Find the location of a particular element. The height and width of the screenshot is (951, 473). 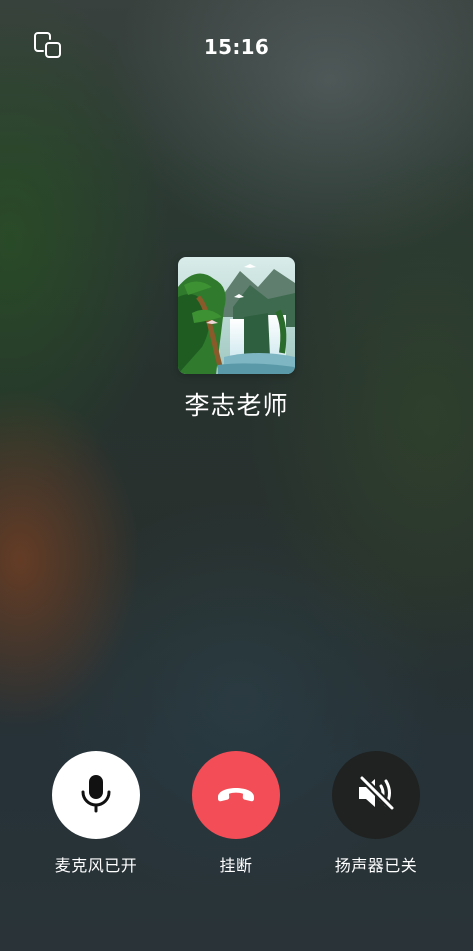

microphone-control: 麦克风已开 is located at coordinates (96, 813).